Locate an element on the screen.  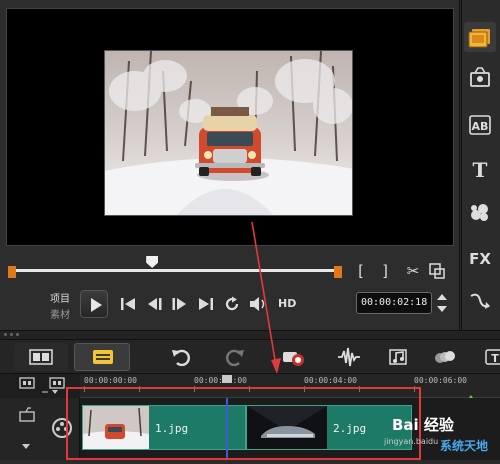
filter-fx-icon: FX is located at coordinates (480, 257).